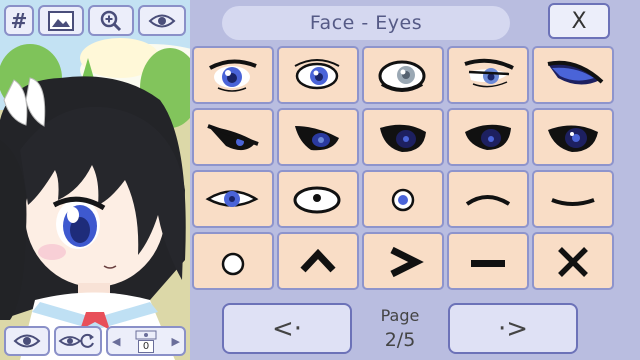  I want to click on hash-button: #, so click(19, 20).